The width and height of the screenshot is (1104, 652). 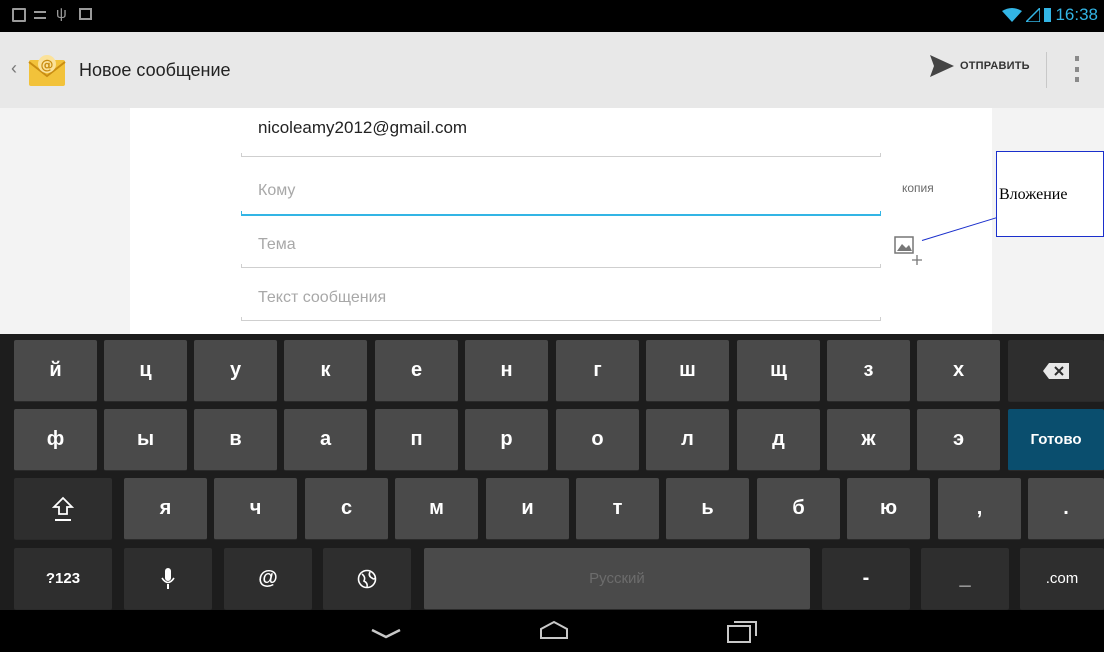 I want to click on key-row2: ж, so click(x=868, y=440).